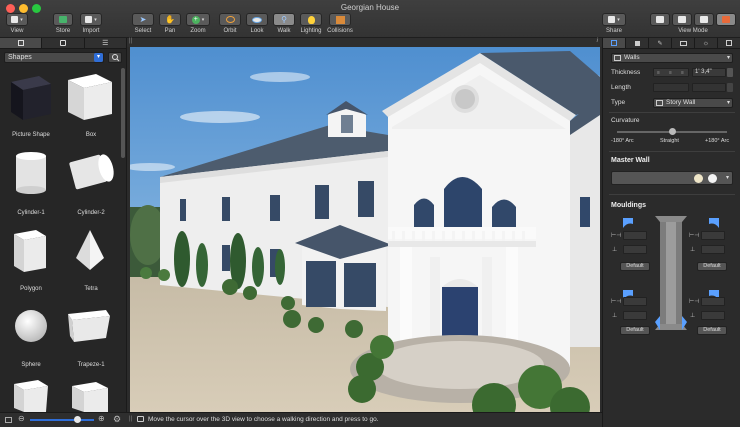 This screenshot has width=740, height=427. What do you see at coordinates (106, 43) in the screenshot?
I see `tab-list: ☰` at bounding box center [106, 43].